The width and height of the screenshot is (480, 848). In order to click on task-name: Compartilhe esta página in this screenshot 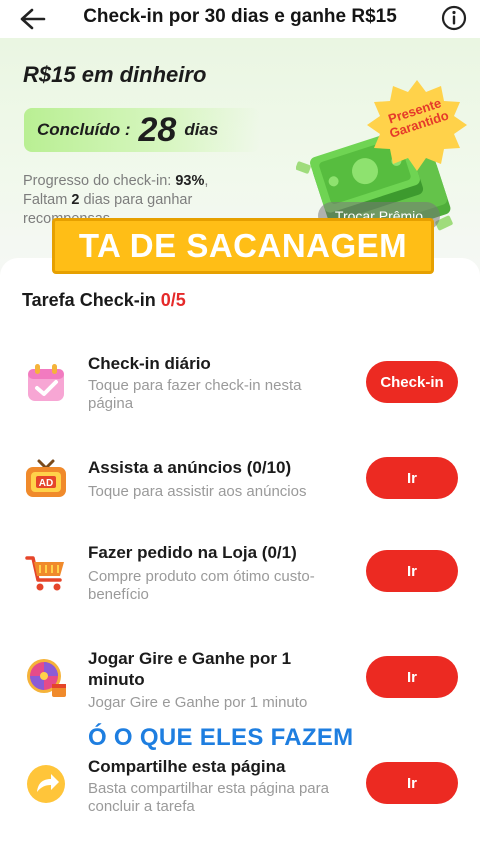, I will do `click(187, 766)`.